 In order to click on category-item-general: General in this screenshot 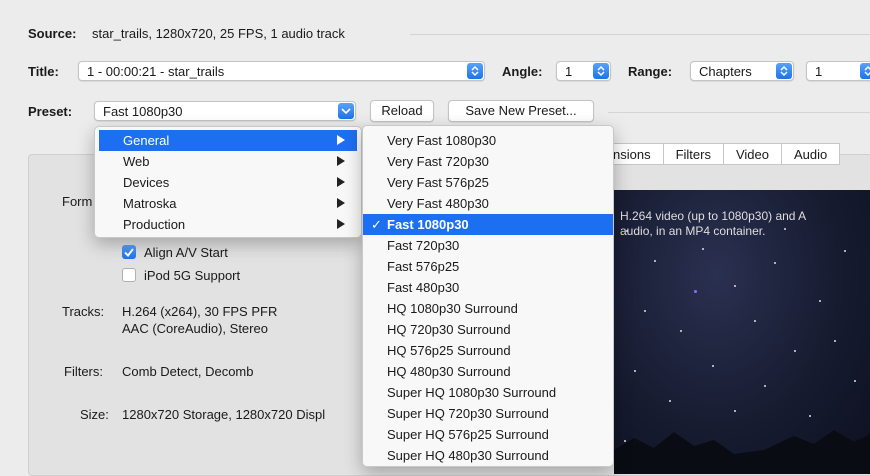, I will do `click(228, 140)`.